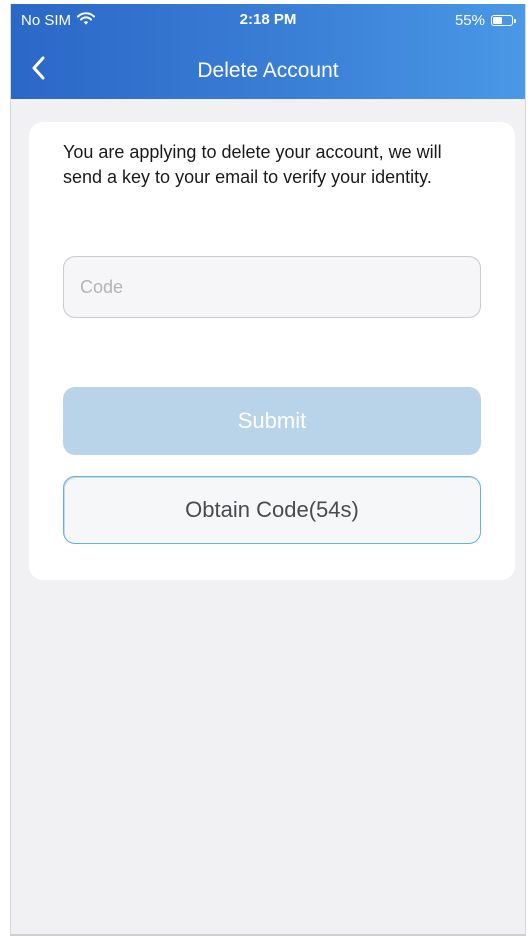  What do you see at coordinates (515, 21) in the screenshot?
I see `battery-cap` at bounding box center [515, 21].